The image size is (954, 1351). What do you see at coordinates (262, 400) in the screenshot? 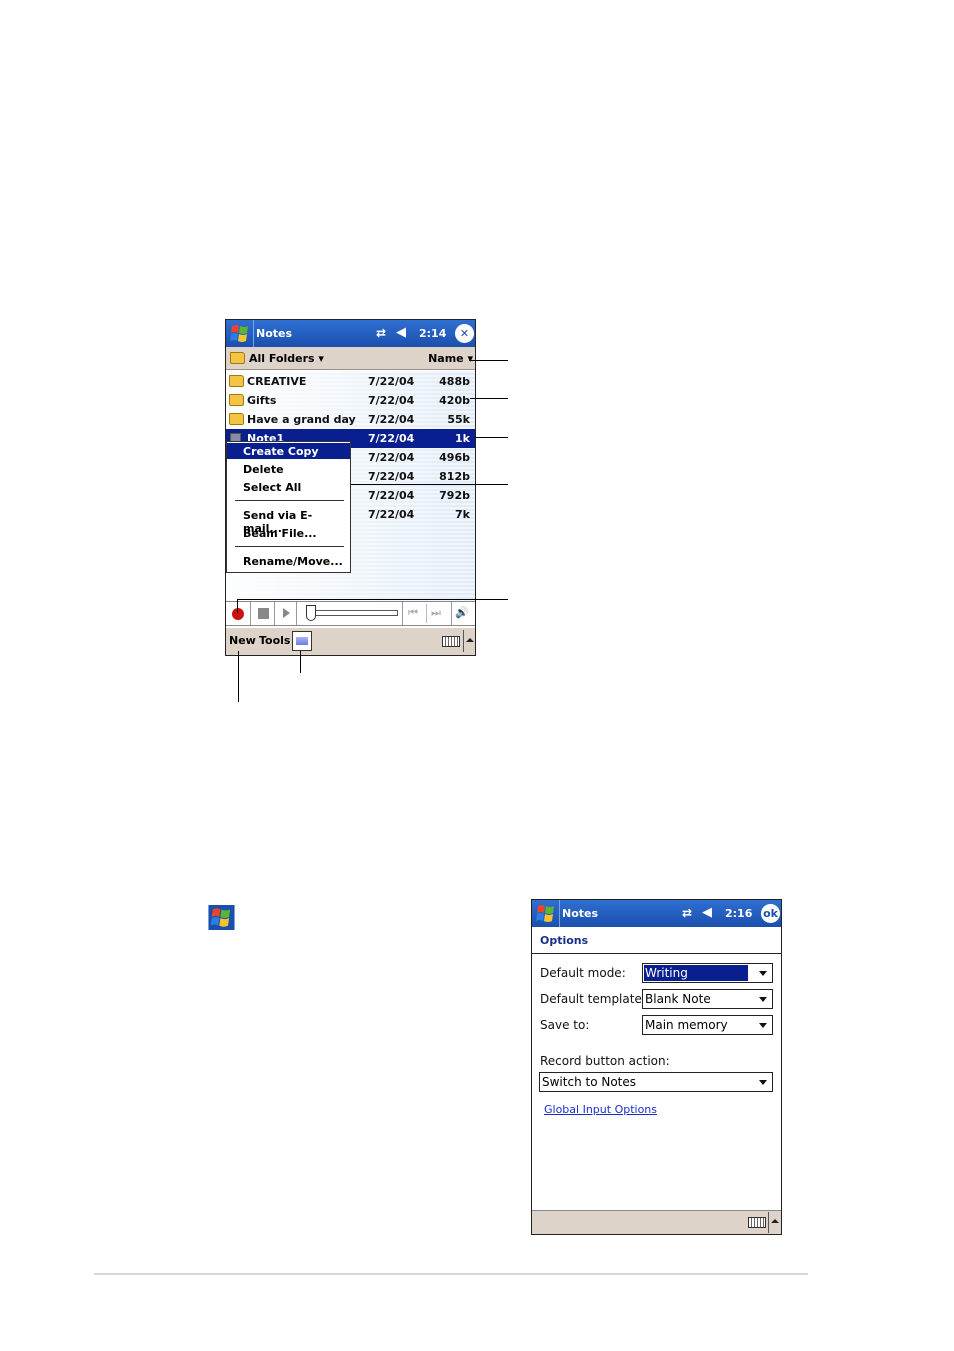
I see `item-name: Gifts` at bounding box center [262, 400].